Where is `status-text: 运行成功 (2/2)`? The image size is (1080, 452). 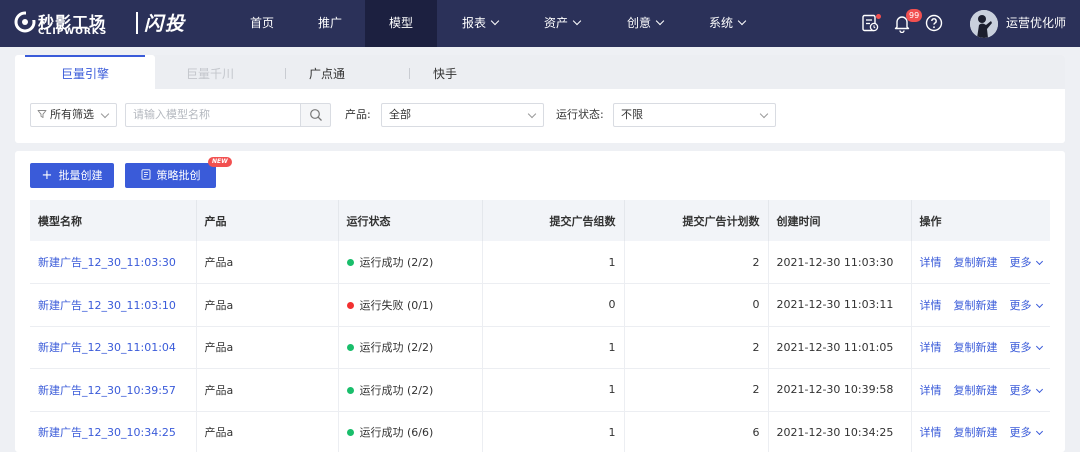 status-text: 运行成功 (2/2) is located at coordinates (396, 262).